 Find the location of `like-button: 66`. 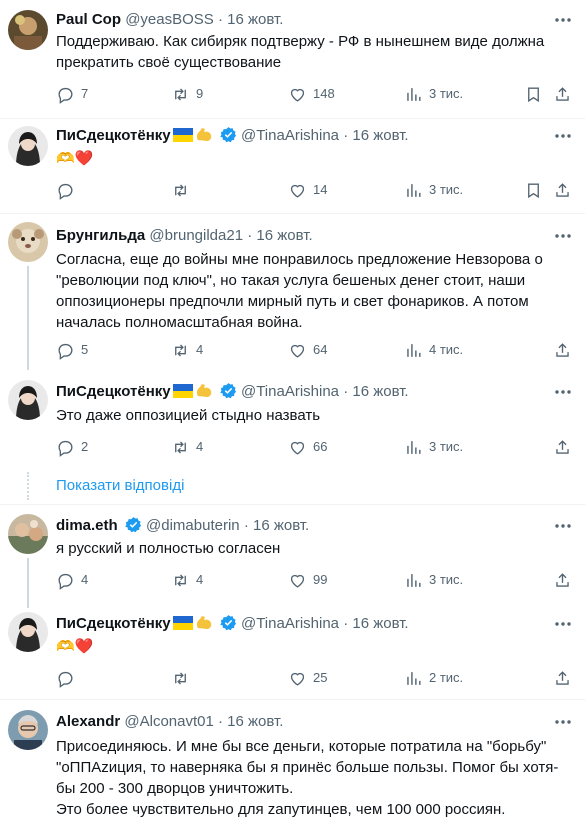

like-button: 66 is located at coordinates (307, 447).